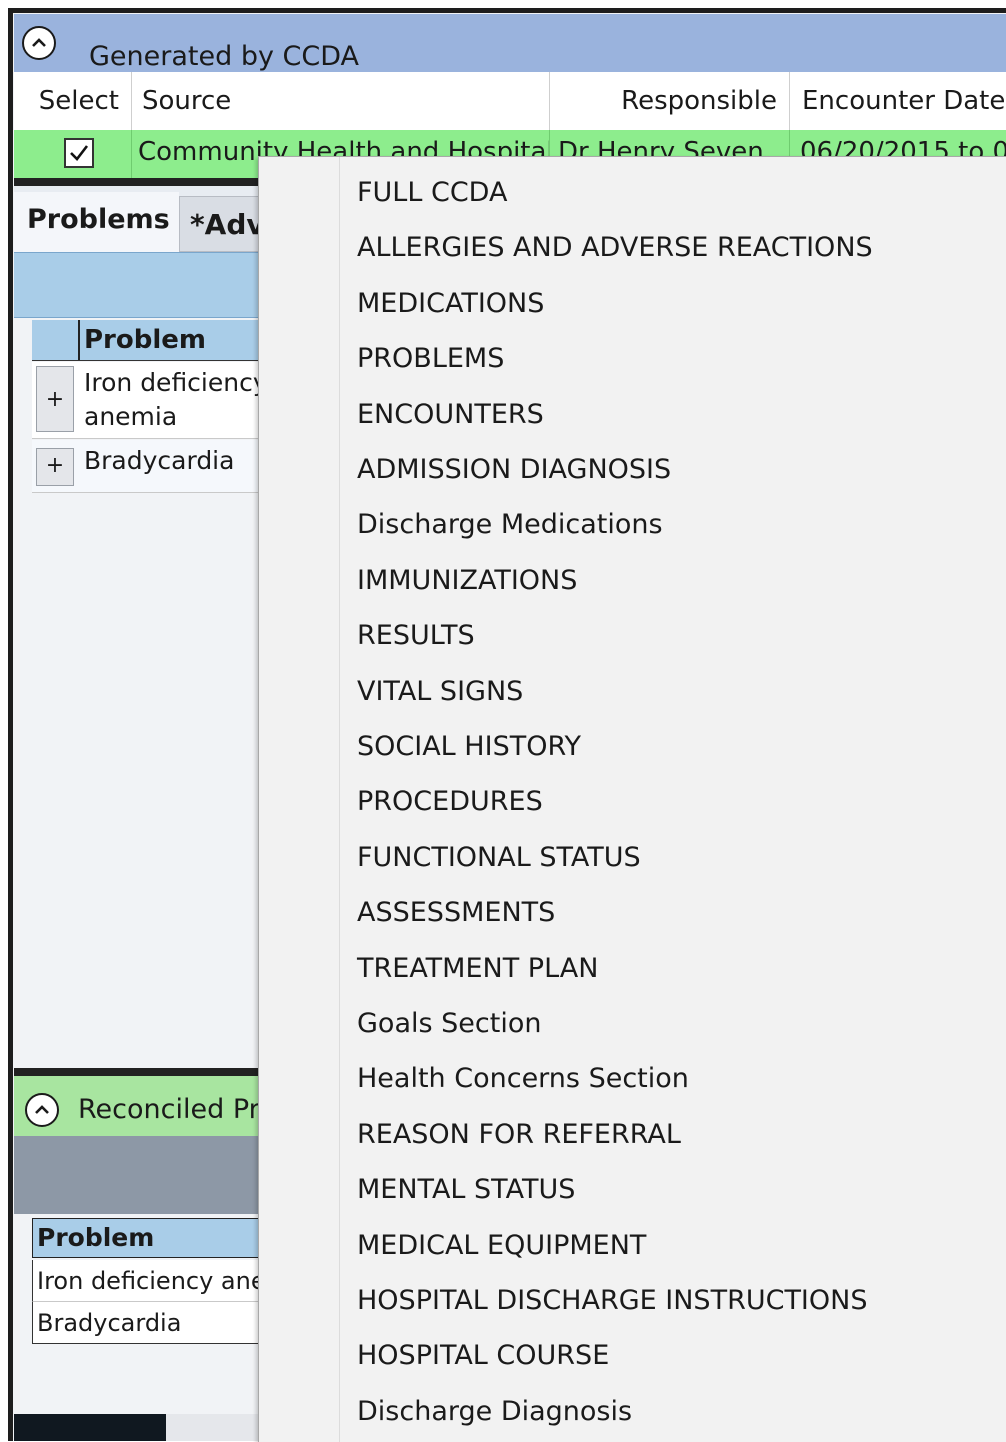  Describe the element at coordinates (224, 56) in the screenshot. I see `ccda-group-title: Generated by CCDA` at that location.